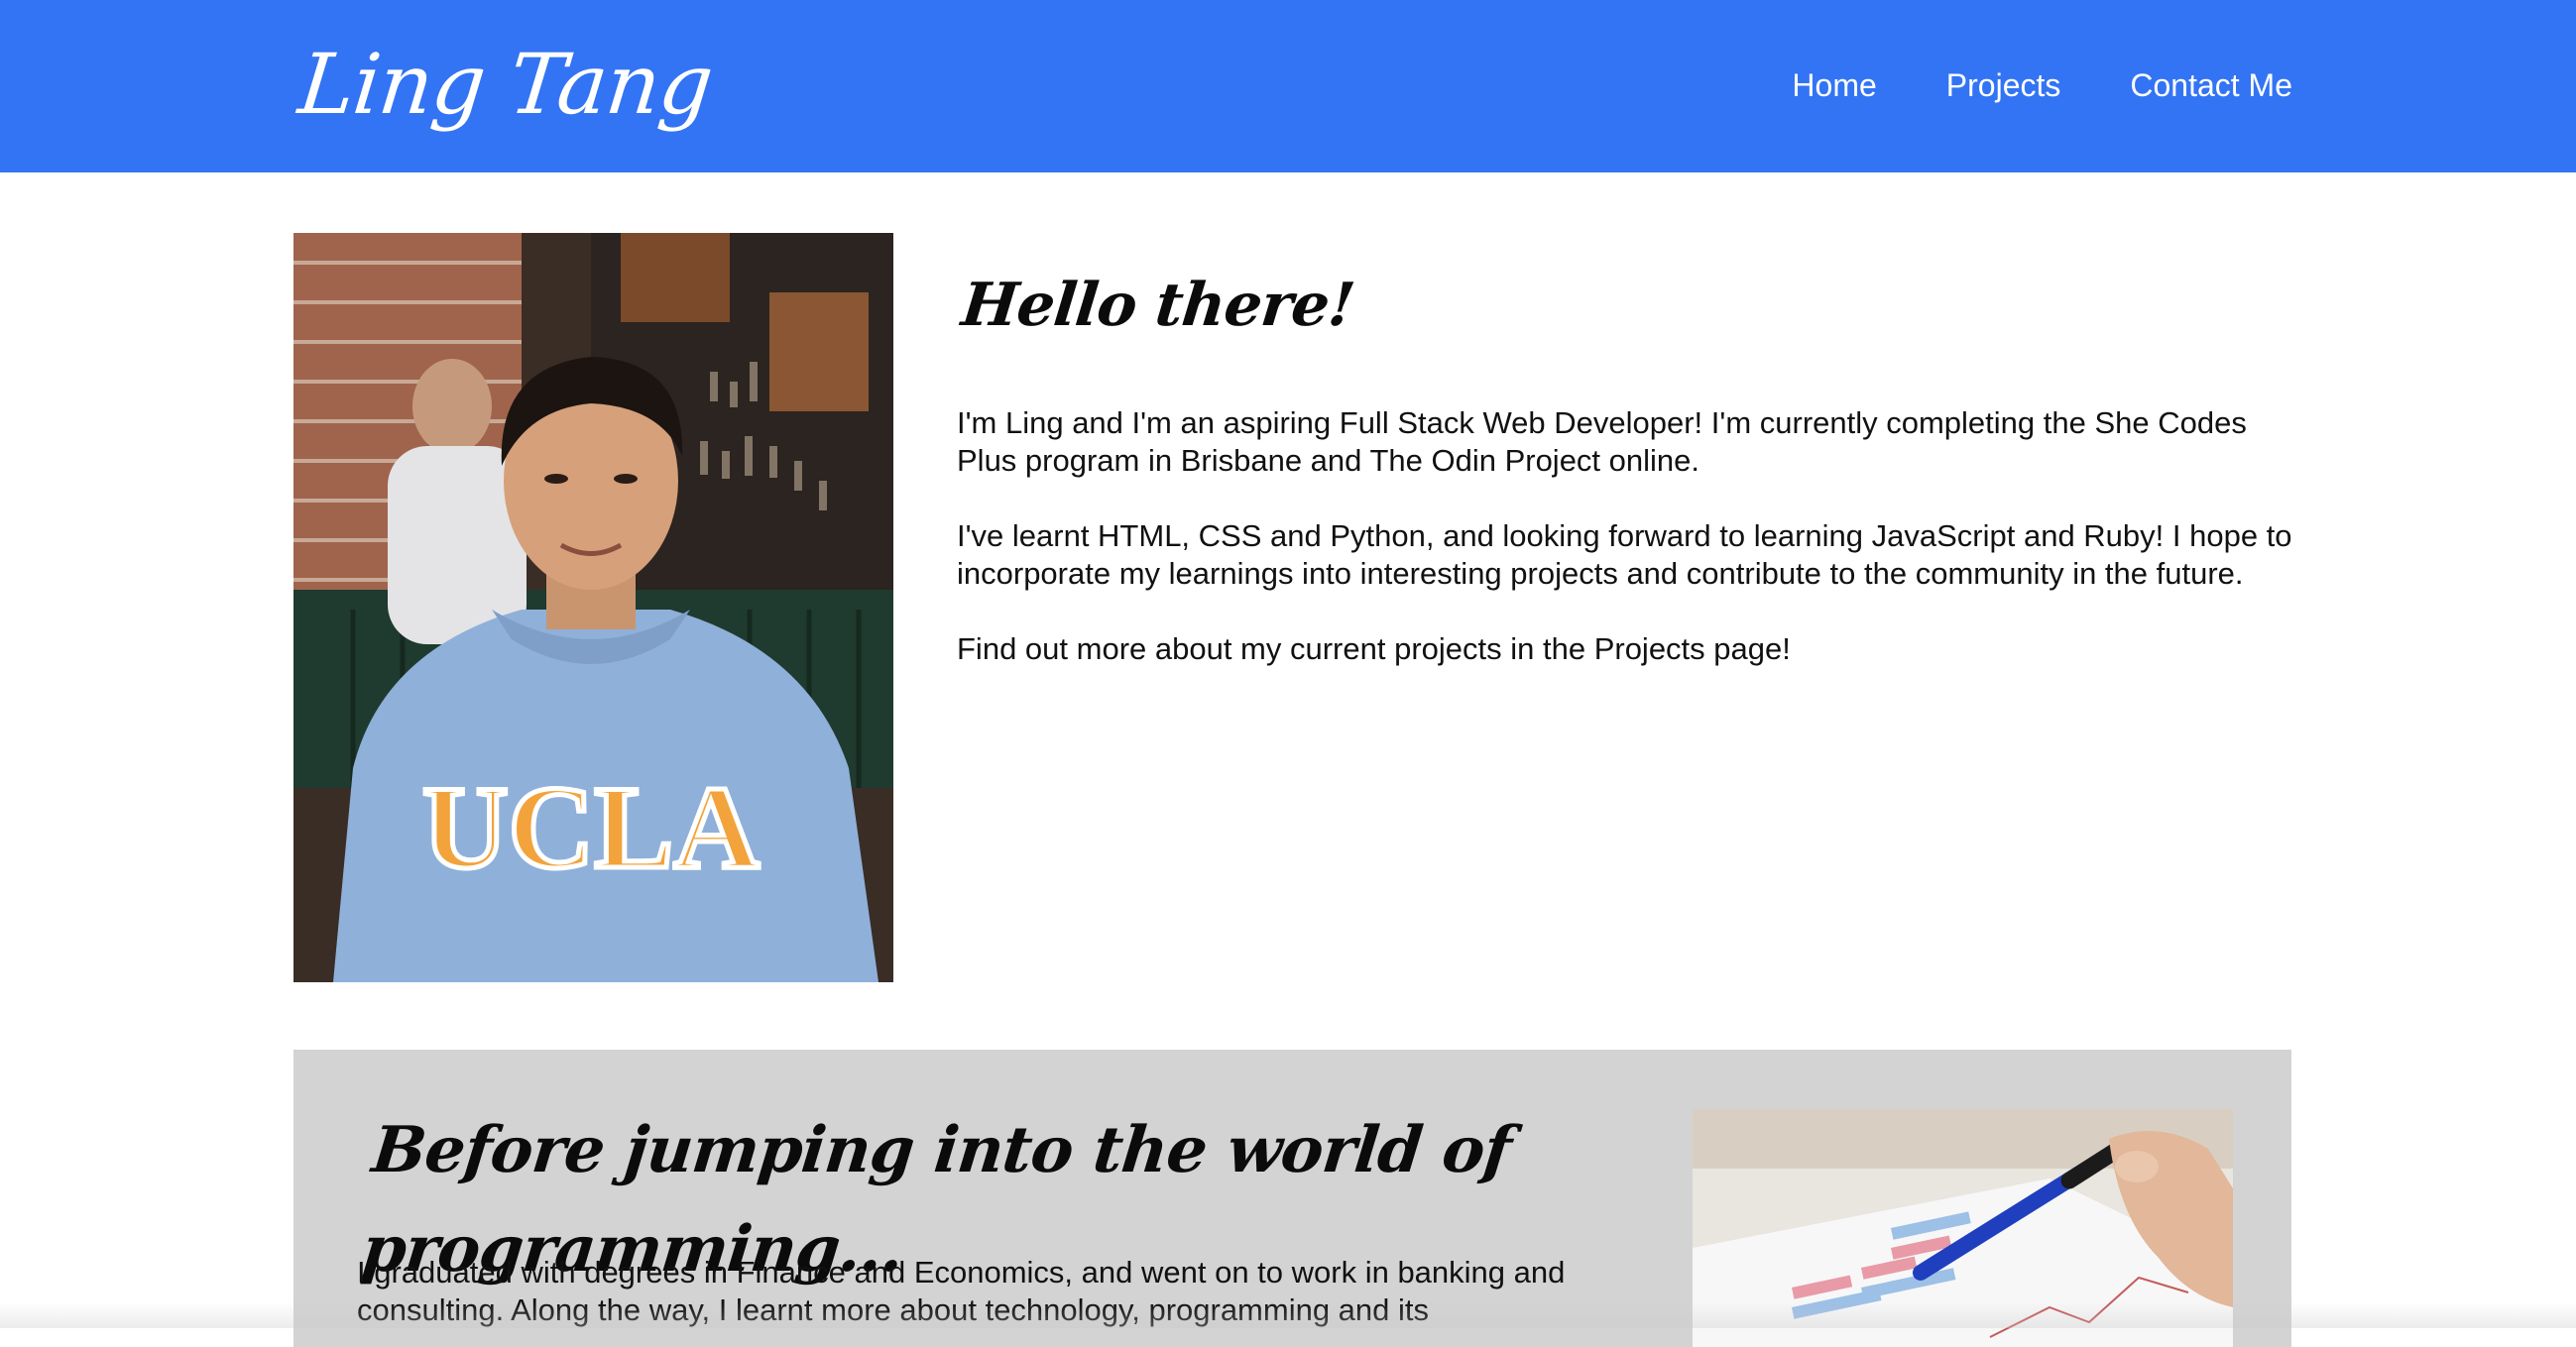 This screenshot has height=1347, width=2576. What do you see at coordinates (1834, 85) in the screenshot?
I see `nav-home-link: Home` at bounding box center [1834, 85].